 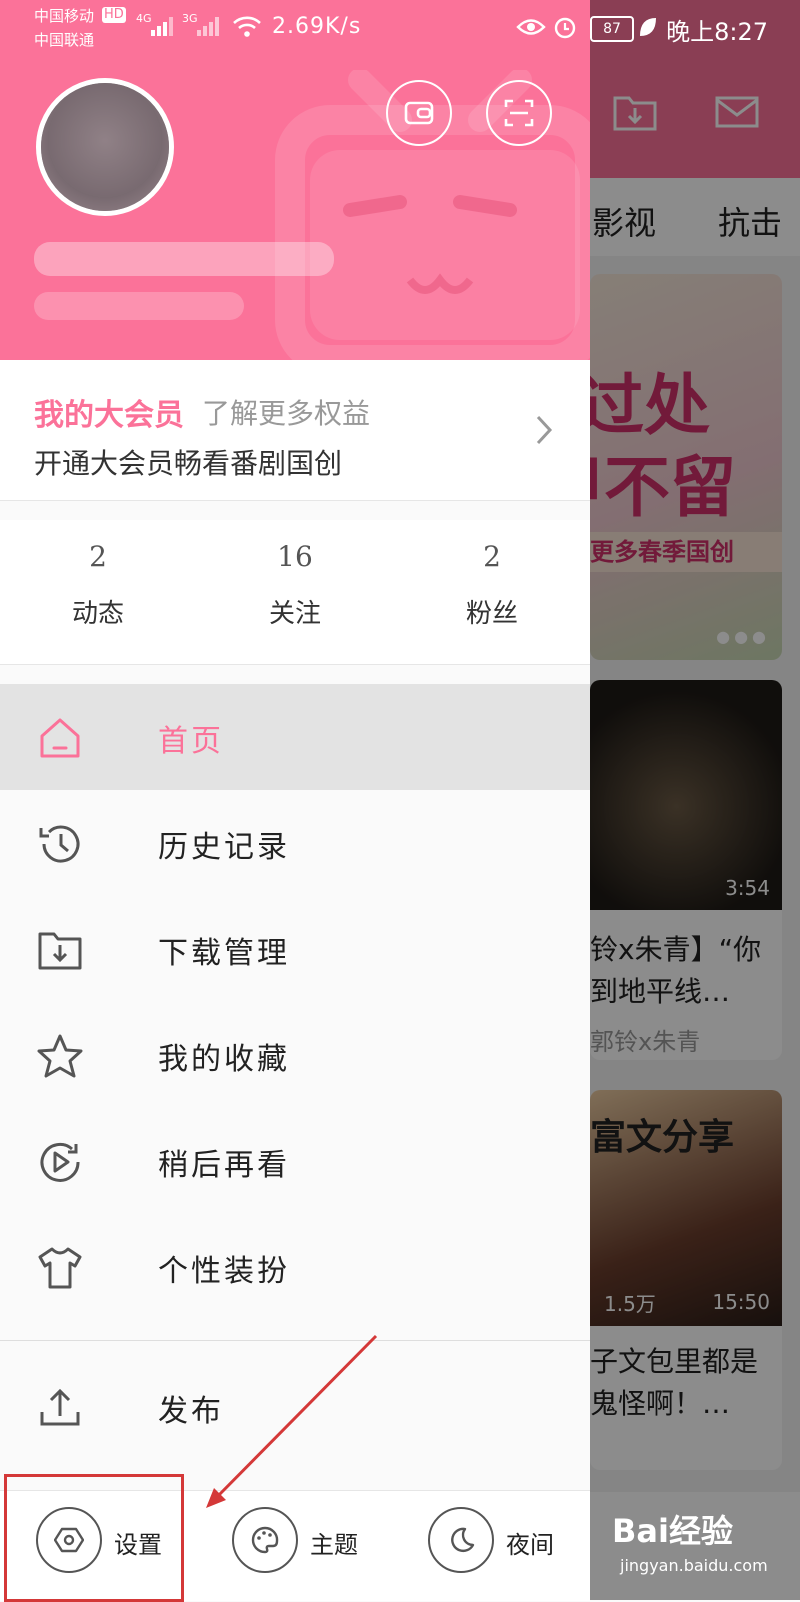 I want to click on night-circle, so click(x=461, y=1540).